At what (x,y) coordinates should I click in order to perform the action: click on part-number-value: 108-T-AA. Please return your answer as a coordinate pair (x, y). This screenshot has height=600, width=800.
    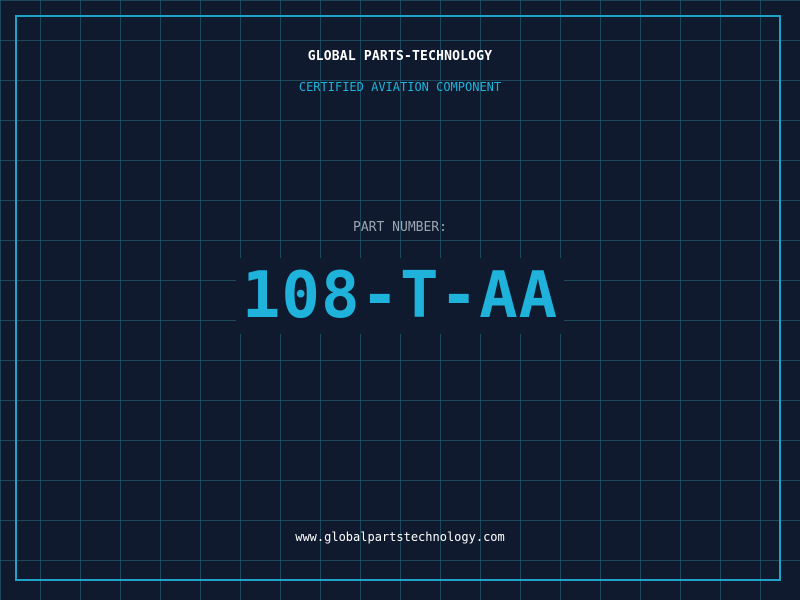
    Looking at the image, I should click on (400, 296).